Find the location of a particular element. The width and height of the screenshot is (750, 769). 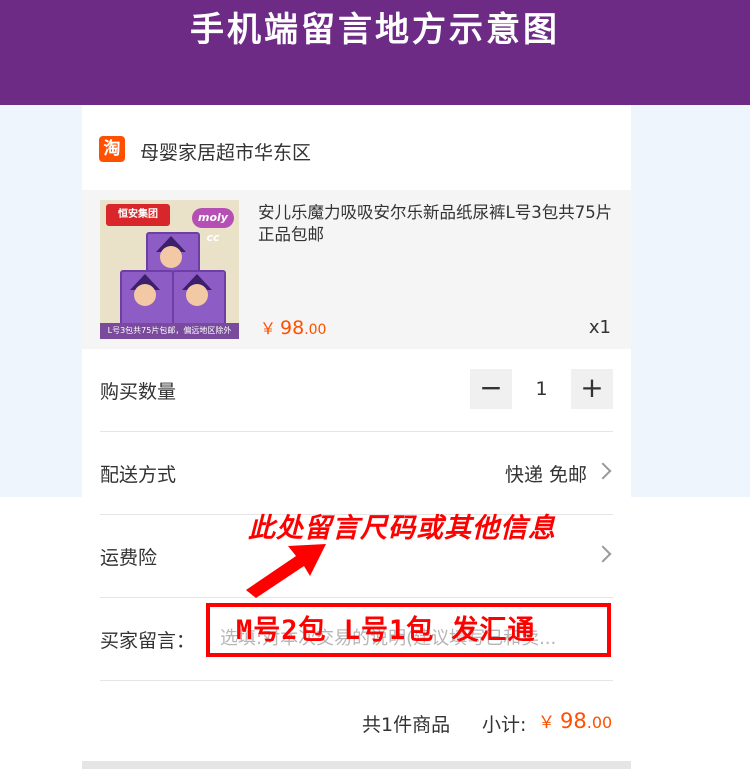

annotation-example: M号2包 L号1包 发汇通 is located at coordinates (386, 630).